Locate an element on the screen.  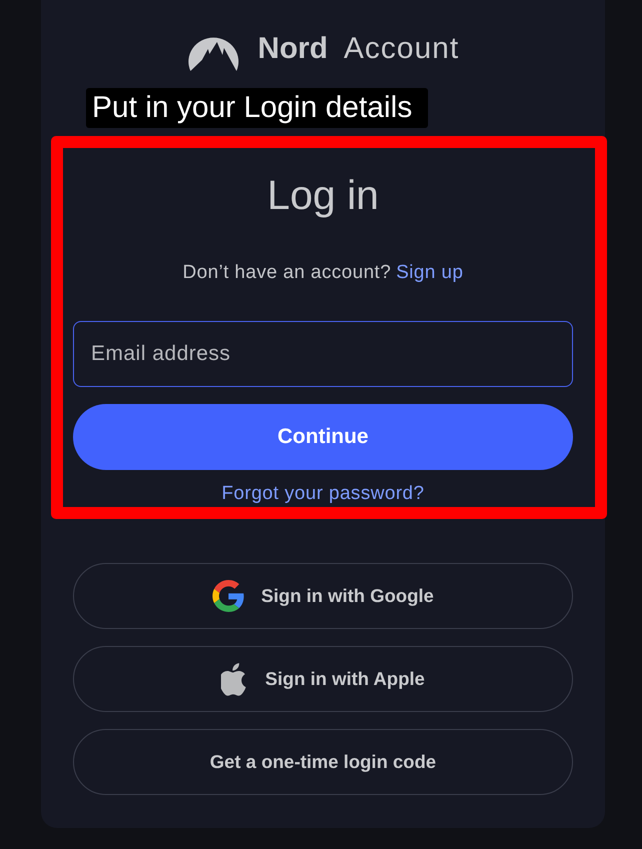
sign-in-google-button: Sign in with Google is located at coordinates (323, 596).